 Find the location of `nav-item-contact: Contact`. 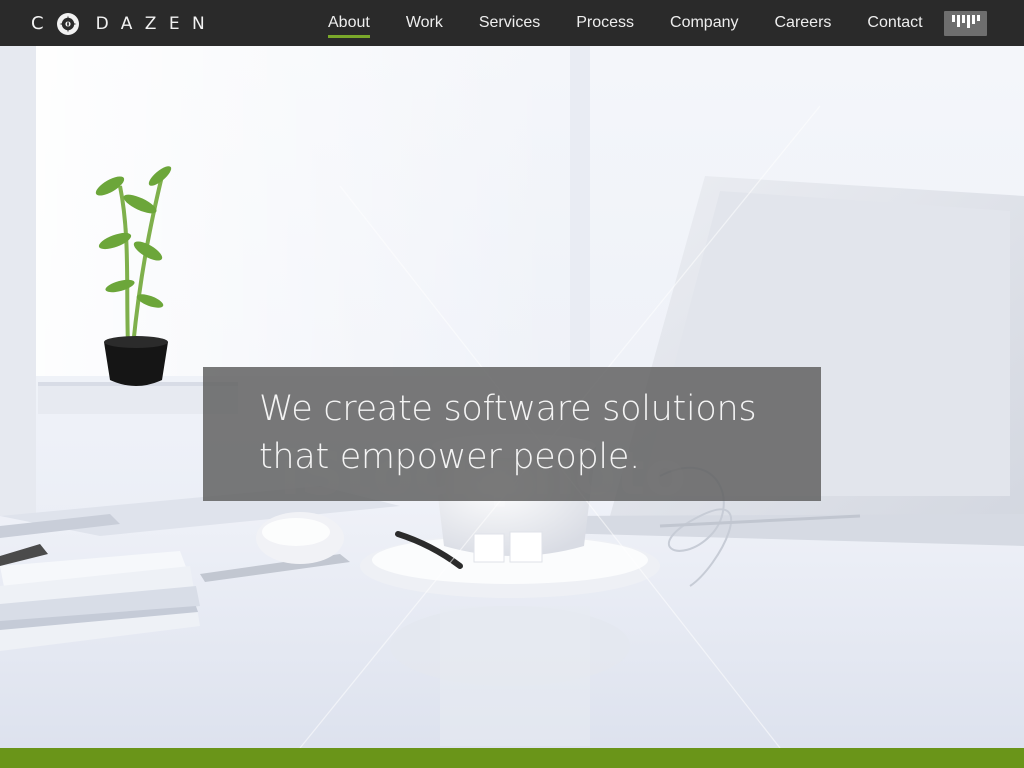

nav-item-contact: Contact is located at coordinates (894, 23).